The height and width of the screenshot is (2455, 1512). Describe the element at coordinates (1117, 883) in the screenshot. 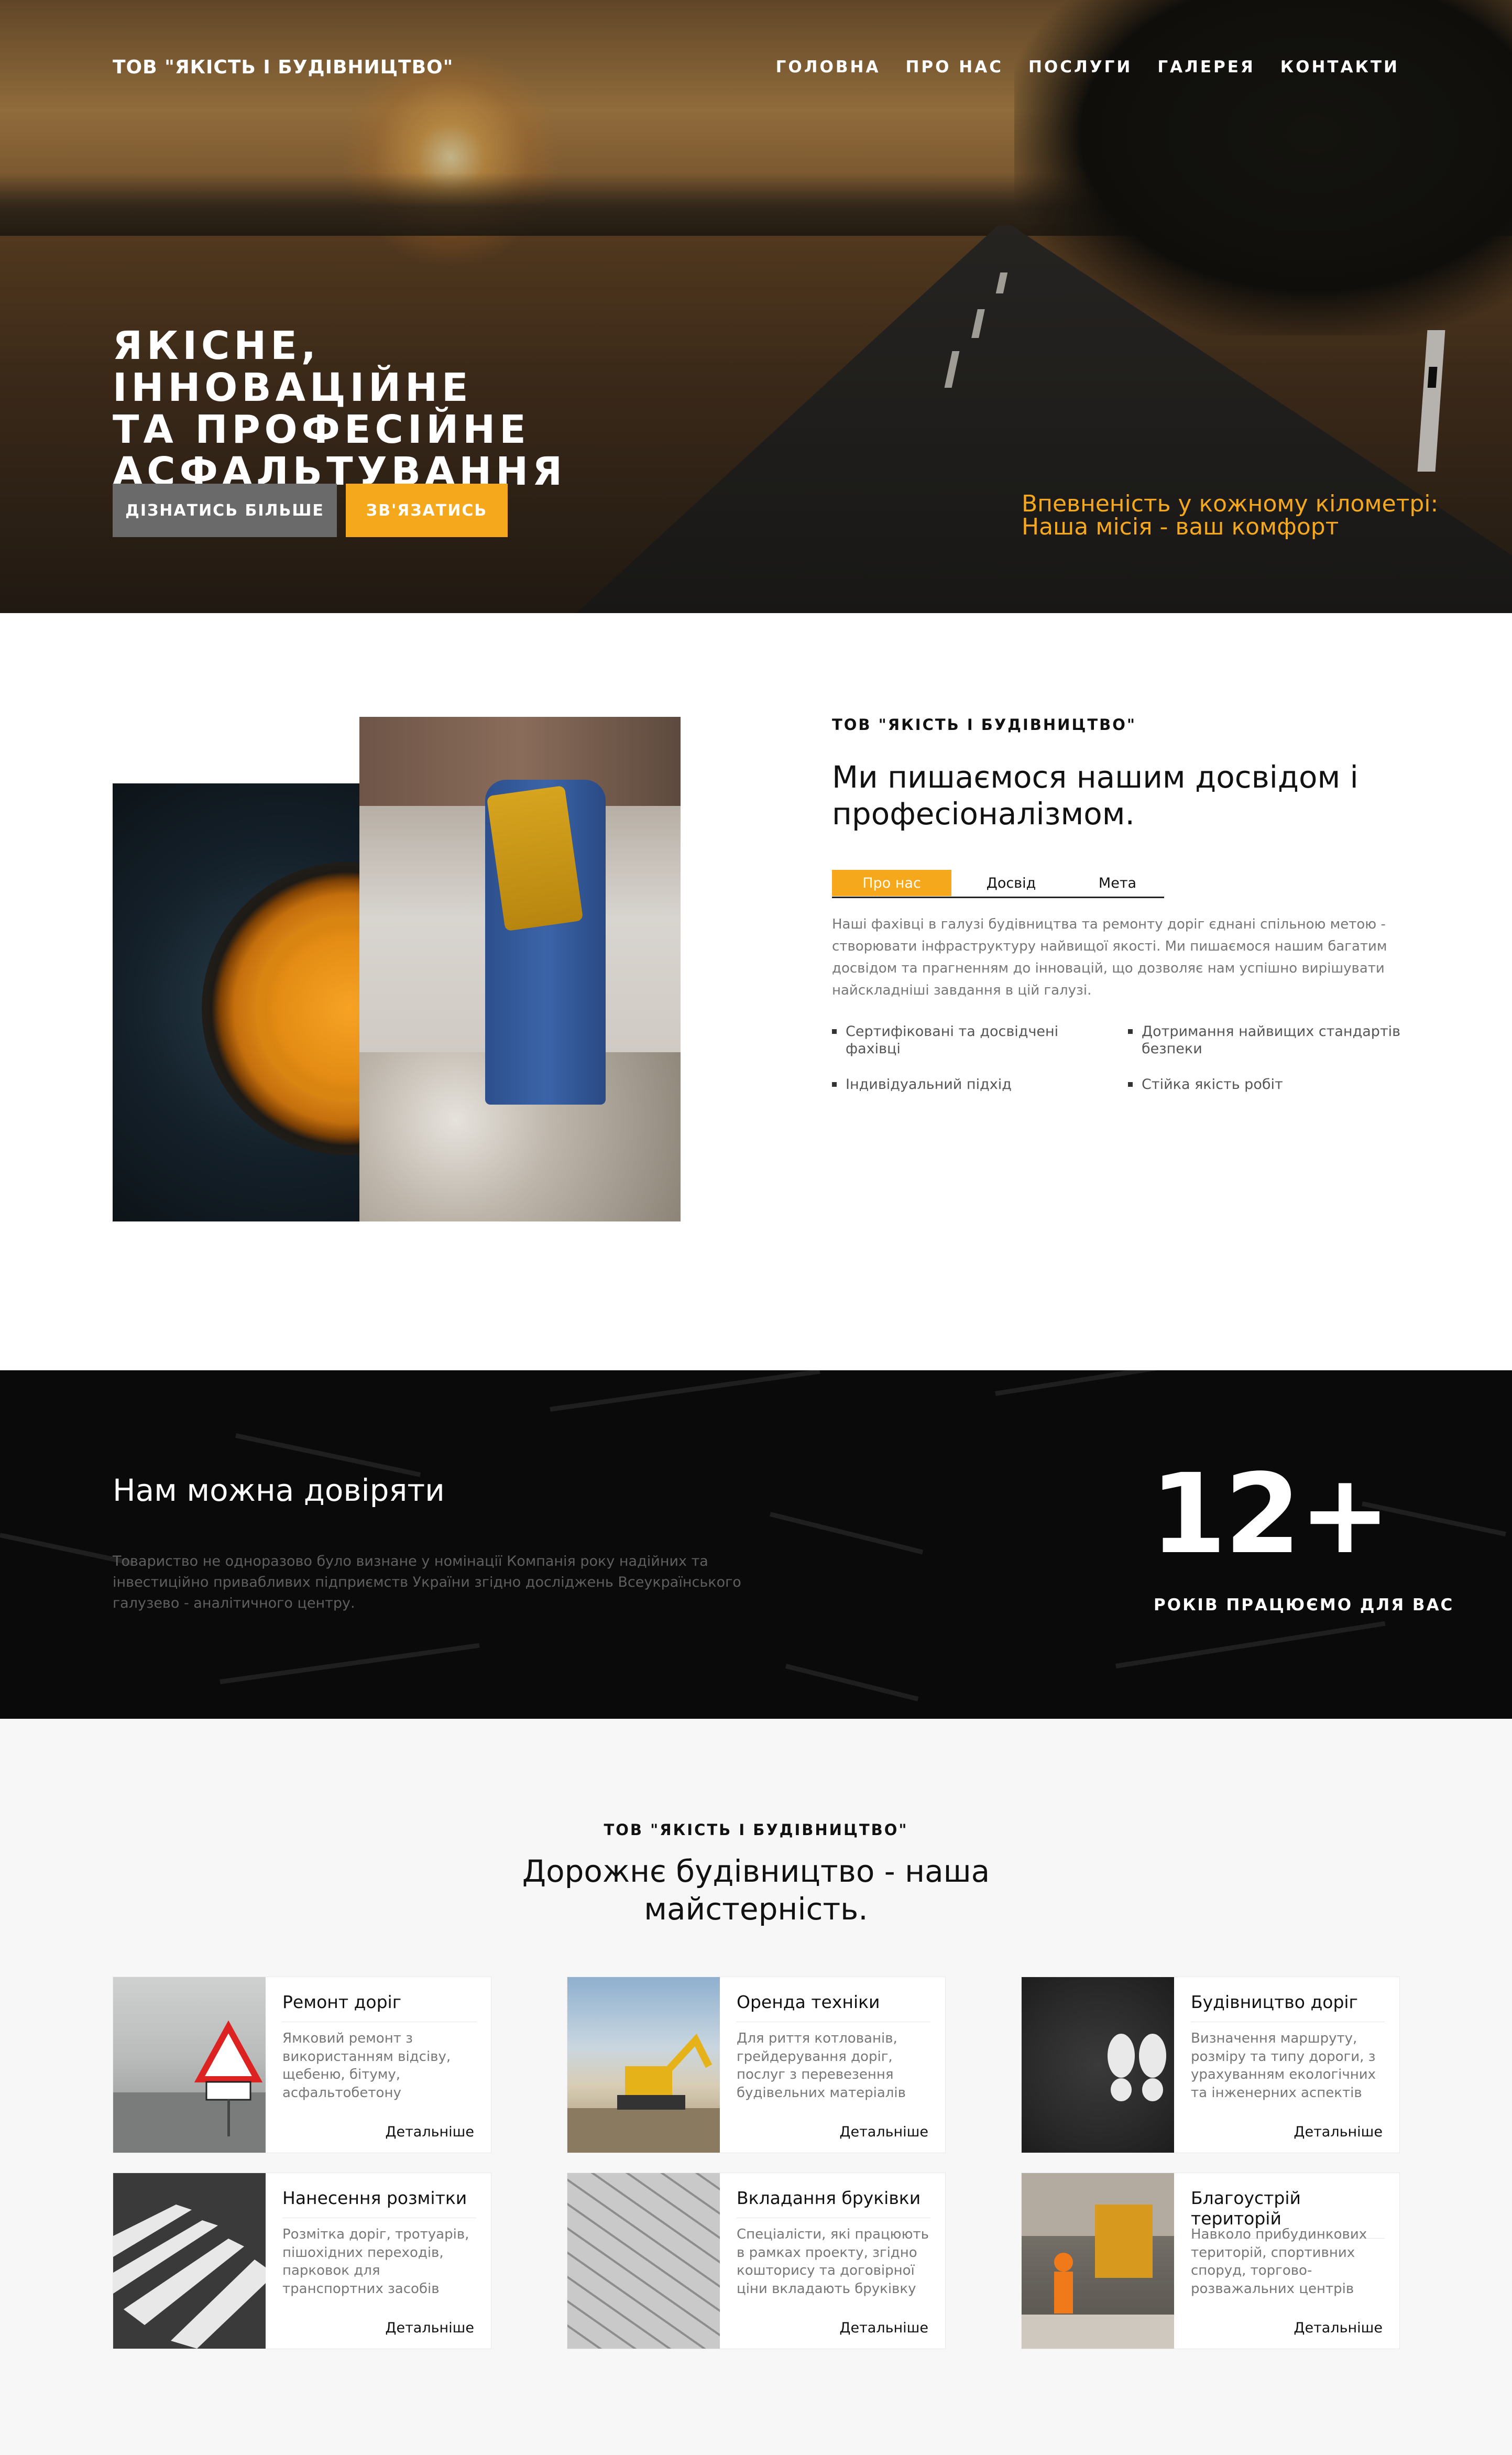

I see `tab-goal: Мета` at that location.